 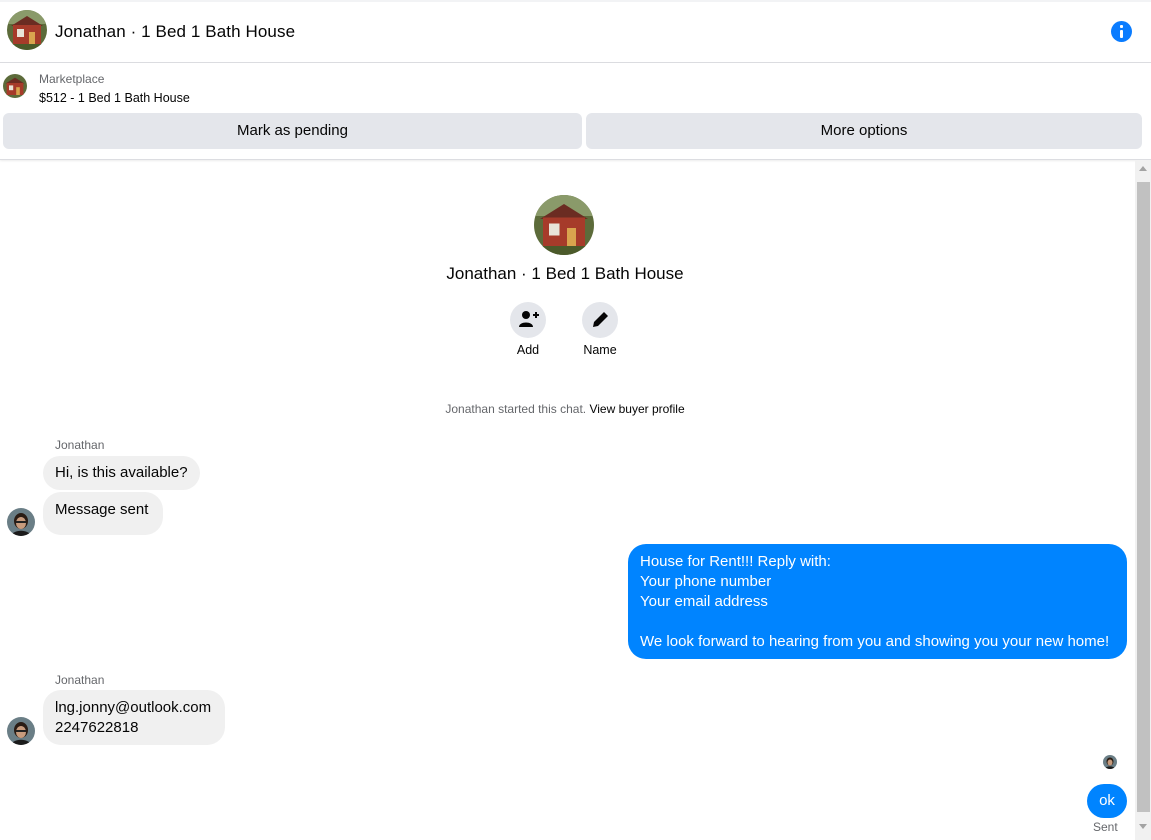 I want to click on add-person-icon, so click(x=529, y=319).